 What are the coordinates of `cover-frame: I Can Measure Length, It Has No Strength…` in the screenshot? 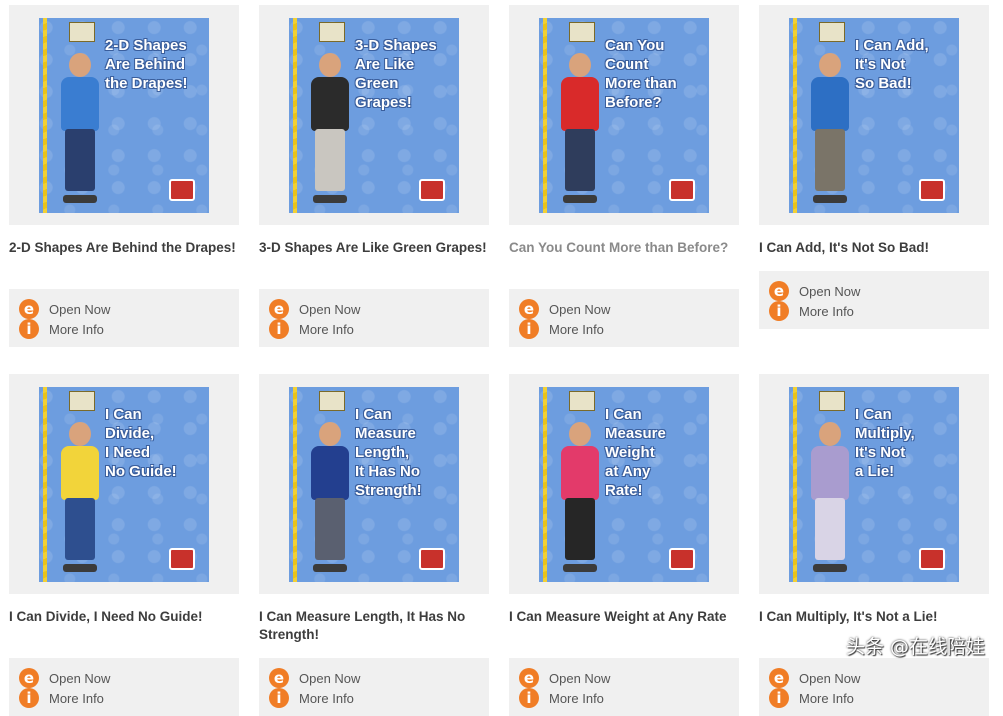 It's located at (374, 484).